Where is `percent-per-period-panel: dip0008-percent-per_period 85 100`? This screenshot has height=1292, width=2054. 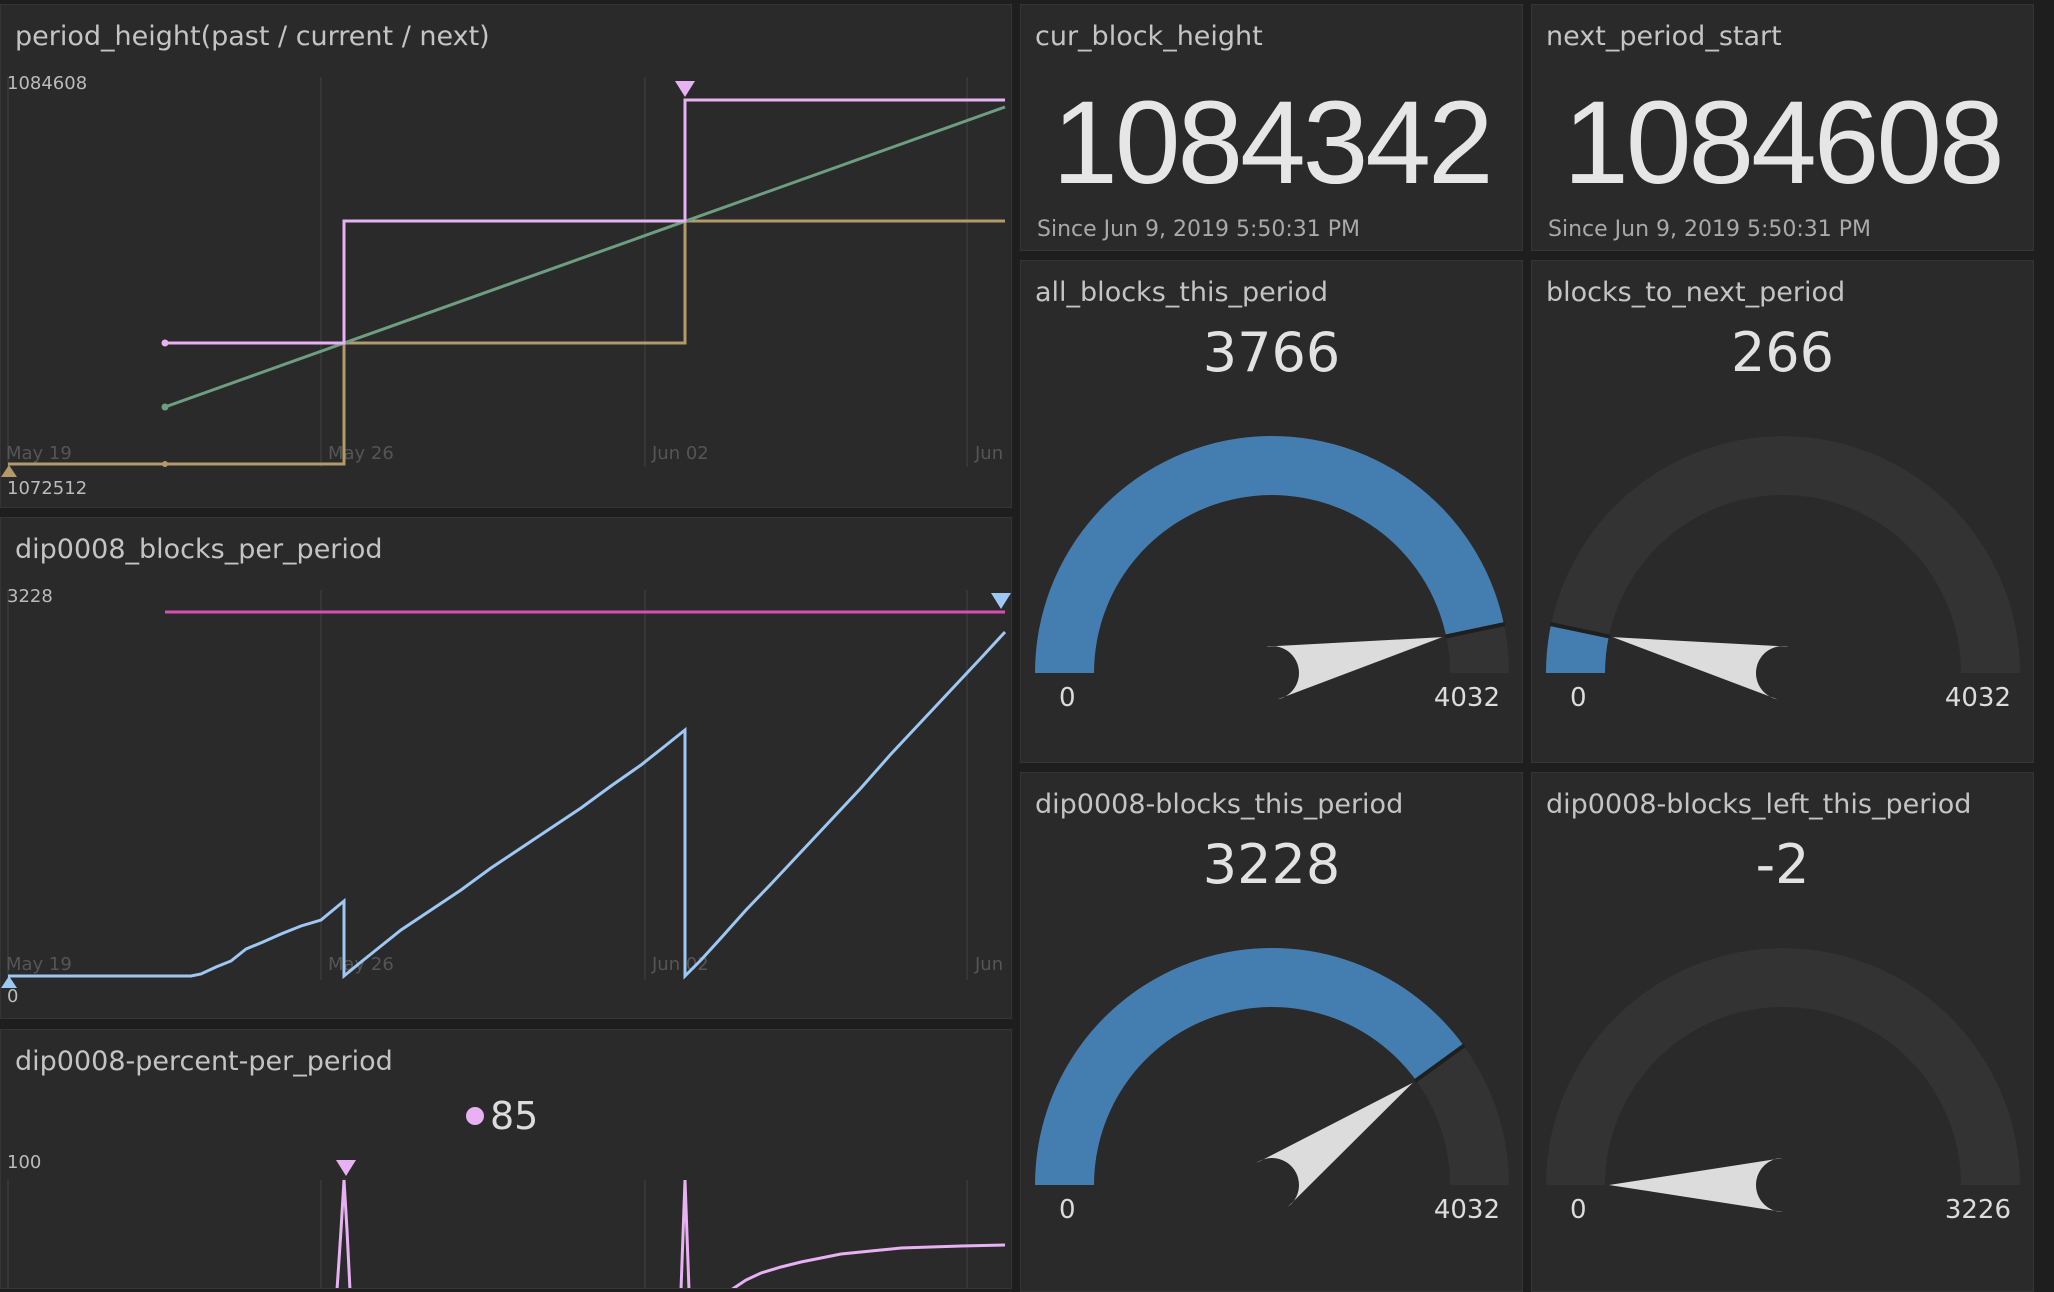 percent-per-period-panel: dip0008-percent-per_period 85 100 is located at coordinates (506, 1159).